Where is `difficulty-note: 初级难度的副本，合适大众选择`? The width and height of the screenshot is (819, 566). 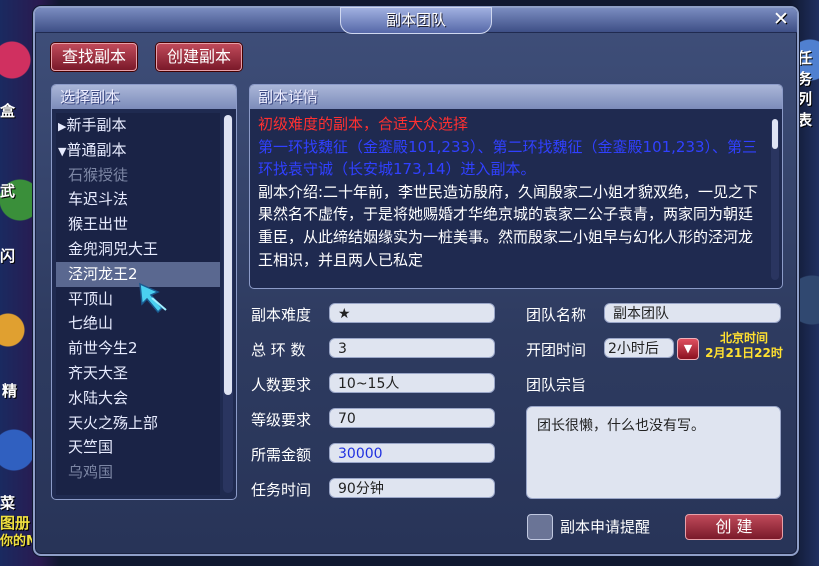 difficulty-note: 初级难度的副本，合适大众选择 is located at coordinates (363, 124).